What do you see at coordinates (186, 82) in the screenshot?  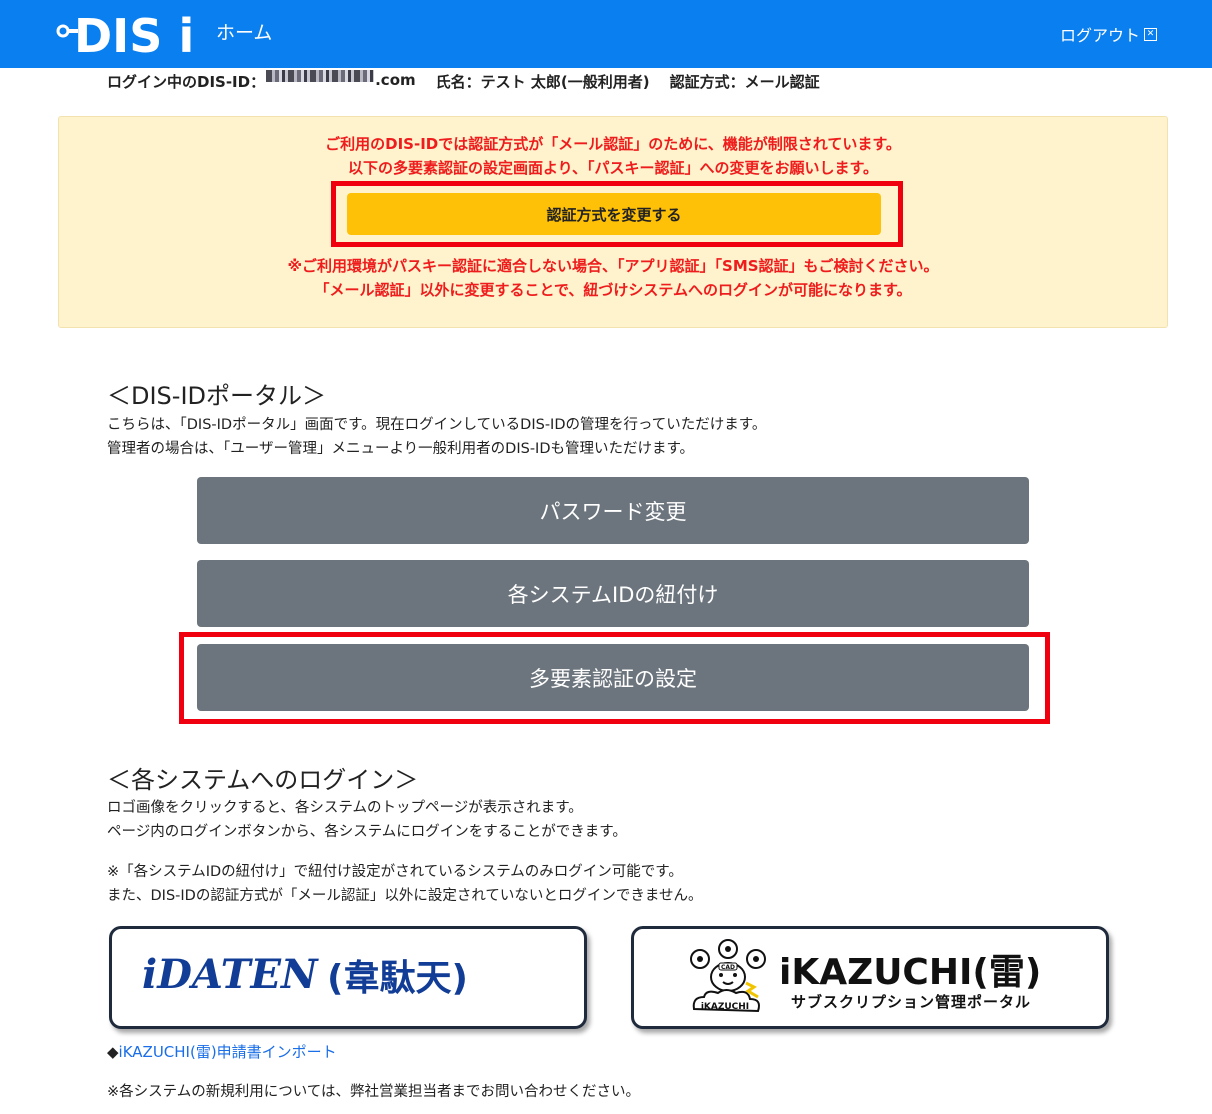 I see `login-id-label: ログイン中のDIS-ID：` at bounding box center [186, 82].